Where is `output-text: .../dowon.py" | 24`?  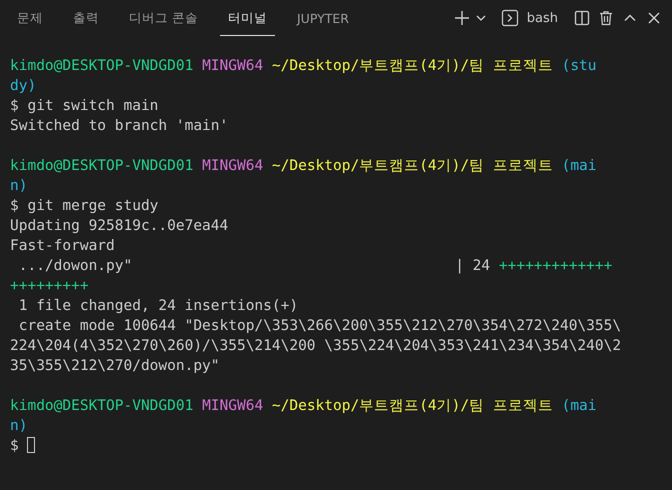 output-text: .../dowon.py" | 24 is located at coordinates (255, 266).